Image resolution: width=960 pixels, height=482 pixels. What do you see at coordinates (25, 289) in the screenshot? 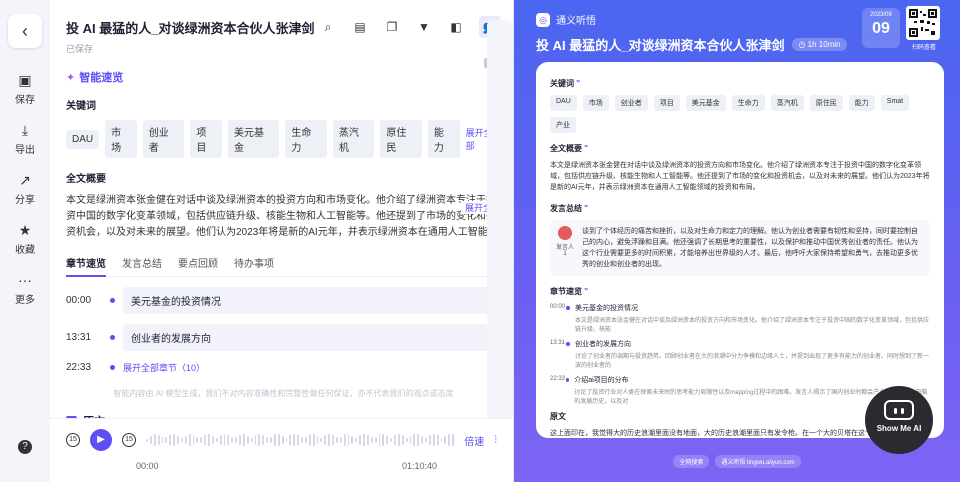
I see `rail-more: ··· 更多` at bounding box center [25, 289].